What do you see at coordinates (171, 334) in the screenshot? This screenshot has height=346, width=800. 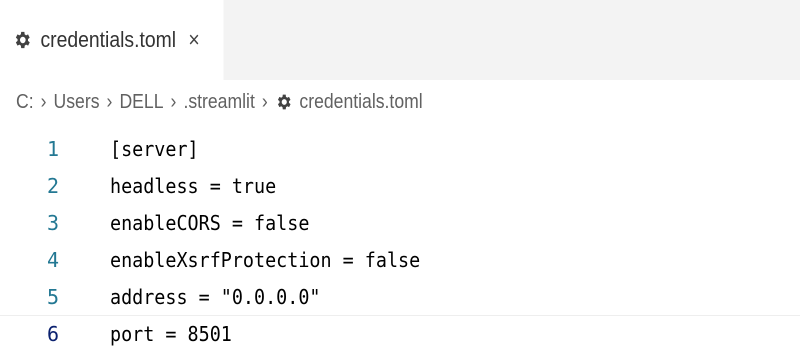 I see `code-text: port = 8501` at bounding box center [171, 334].